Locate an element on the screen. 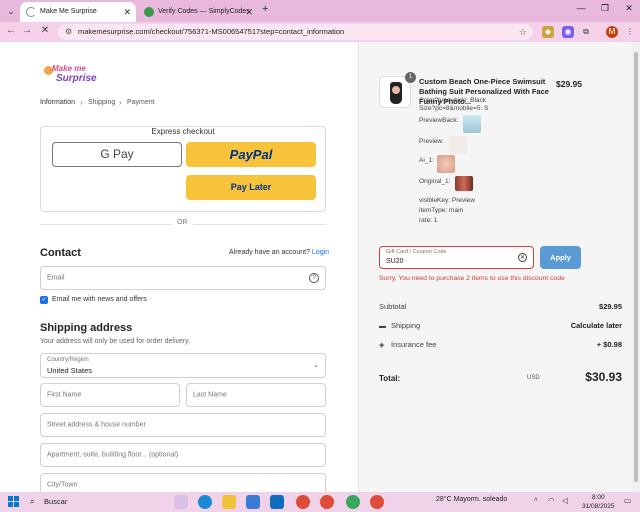 This screenshot has height=512, width=640. insurance-row: ◈ Insurance fee is located at coordinates (407, 344).